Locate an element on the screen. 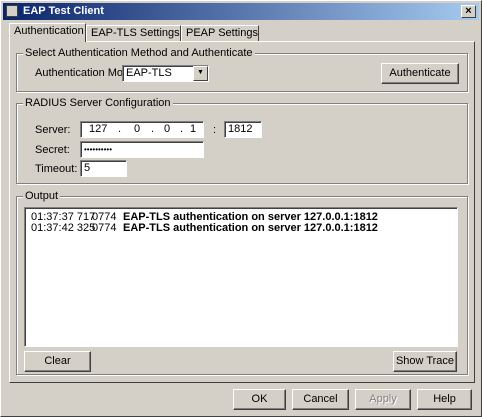 The height and width of the screenshot is (417, 482). close-icon: × is located at coordinates (468, 11).